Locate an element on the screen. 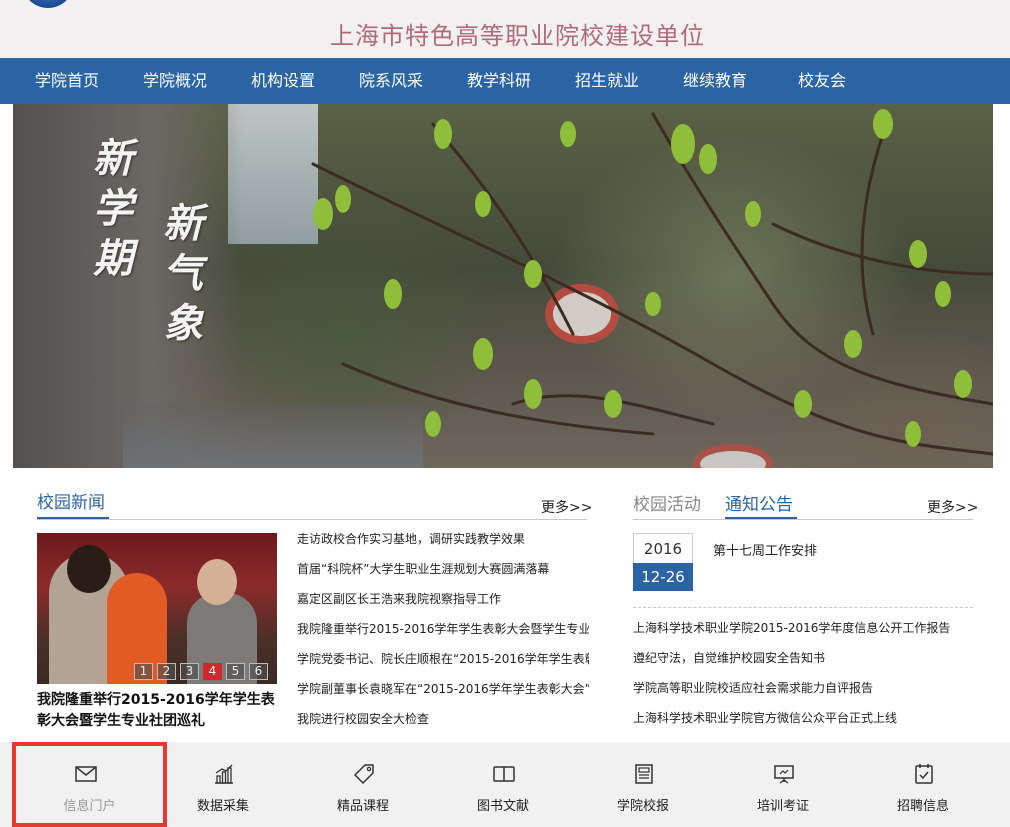 The height and width of the screenshot is (827, 1010). pager-page-6: 6 is located at coordinates (258, 671).